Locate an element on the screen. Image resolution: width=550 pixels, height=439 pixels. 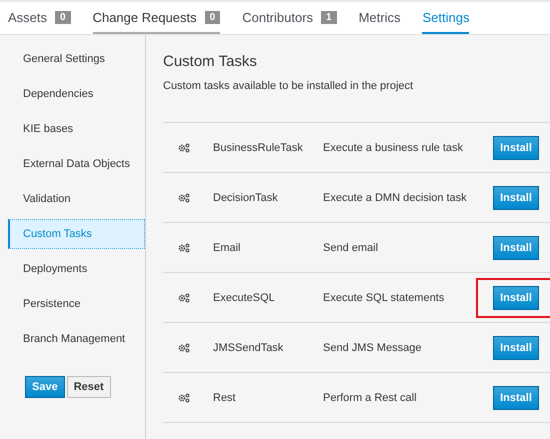
task-description: Send JMS Message is located at coordinates (372, 348).